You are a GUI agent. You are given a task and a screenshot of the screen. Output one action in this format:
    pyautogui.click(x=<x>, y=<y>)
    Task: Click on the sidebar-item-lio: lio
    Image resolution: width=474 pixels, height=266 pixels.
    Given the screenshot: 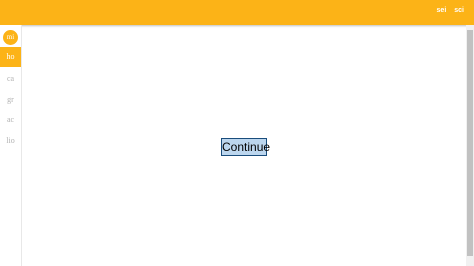 What is the action you would take?
    pyautogui.click(x=10, y=141)
    